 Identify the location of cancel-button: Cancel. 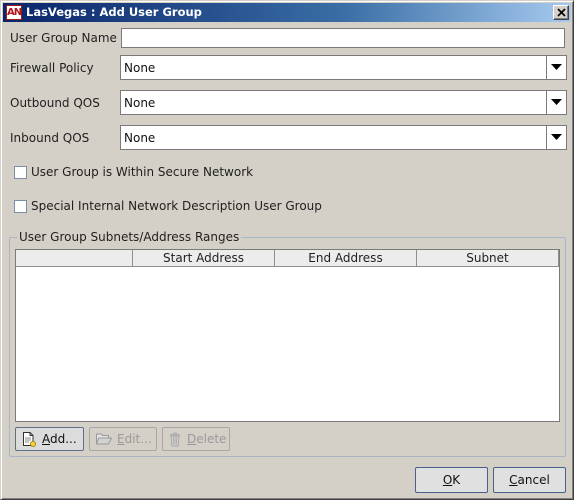
(529, 480).